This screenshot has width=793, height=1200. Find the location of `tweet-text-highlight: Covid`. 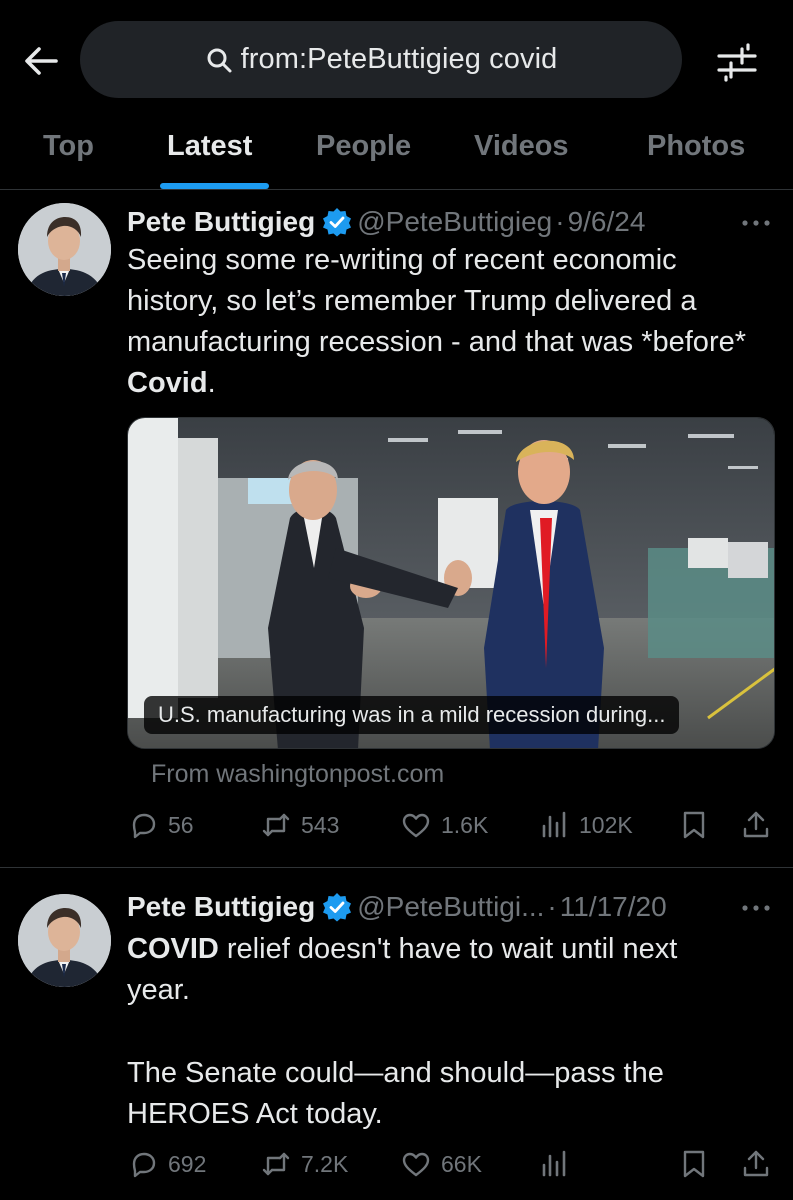

tweet-text-highlight: Covid is located at coordinates (167, 383).